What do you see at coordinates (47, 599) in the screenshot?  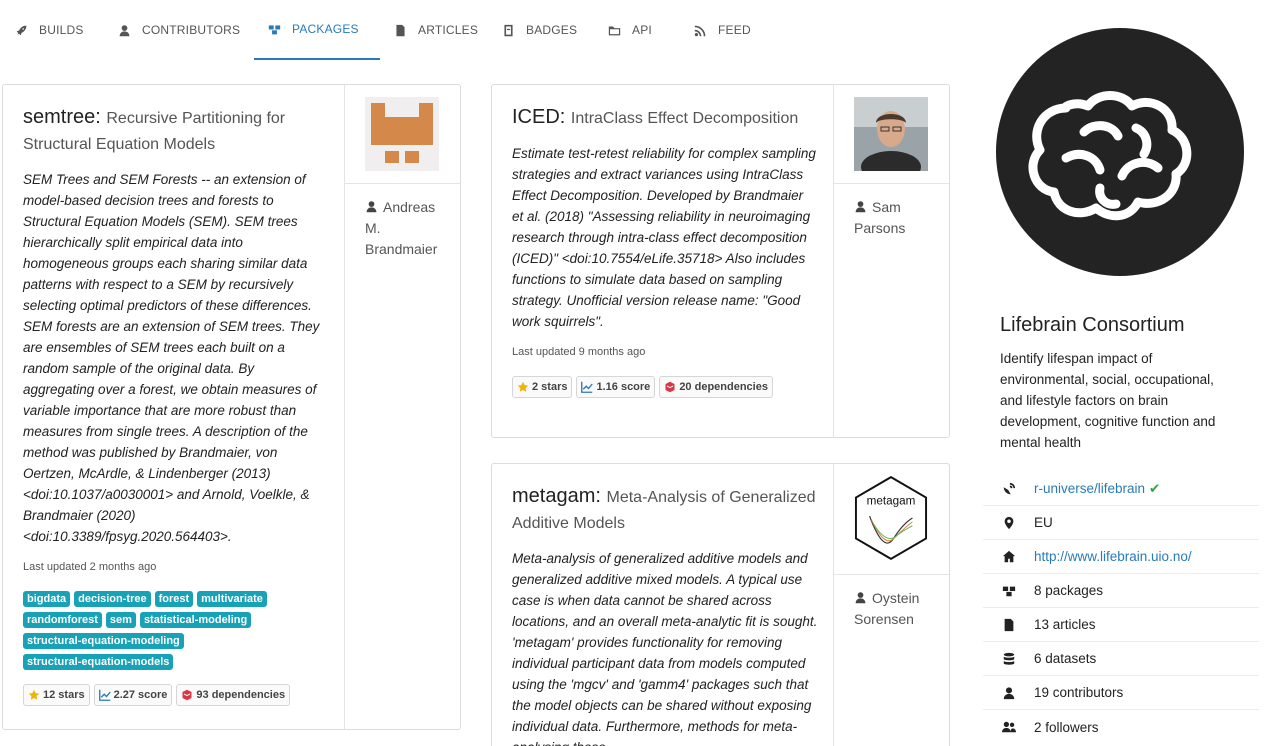 I see `topic-tag: bigdata` at bounding box center [47, 599].